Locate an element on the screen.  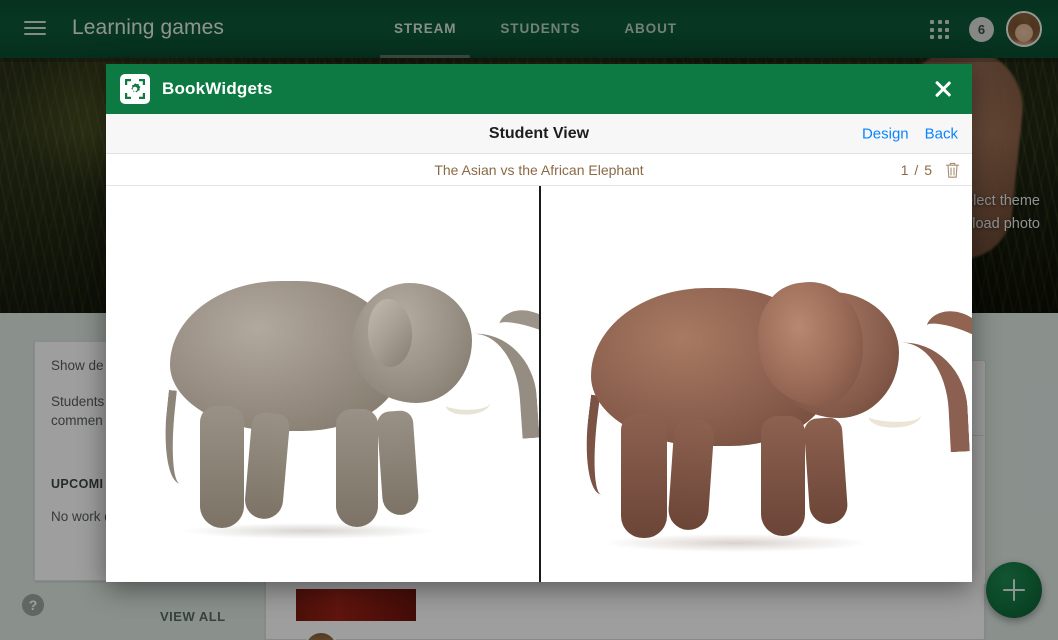
asian-ground-shadow is located at coordinates (309, 531).